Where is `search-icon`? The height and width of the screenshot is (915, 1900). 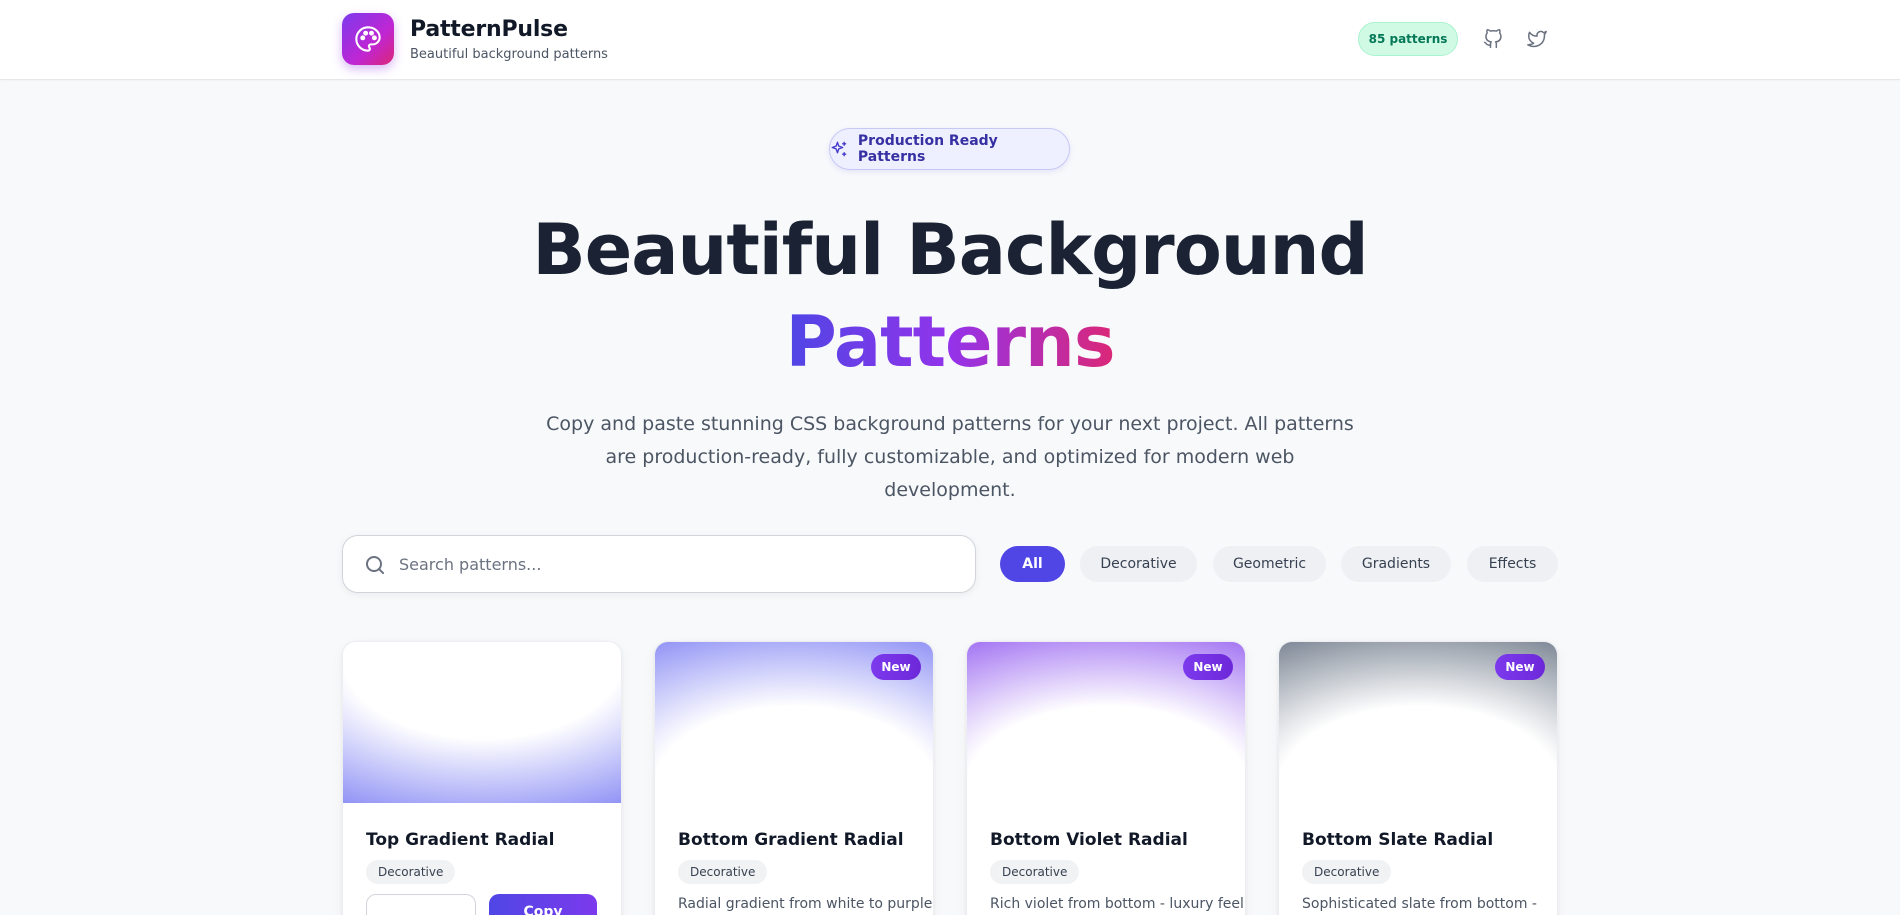
search-icon is located at coordinates (375, 565).